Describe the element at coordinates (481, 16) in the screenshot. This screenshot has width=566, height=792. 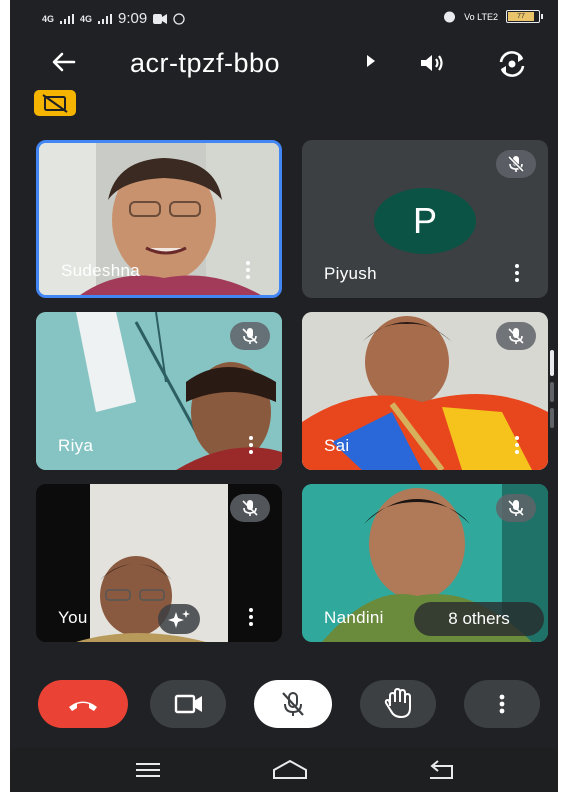
I see `volte-indicator: Vo LTE2` at that location.